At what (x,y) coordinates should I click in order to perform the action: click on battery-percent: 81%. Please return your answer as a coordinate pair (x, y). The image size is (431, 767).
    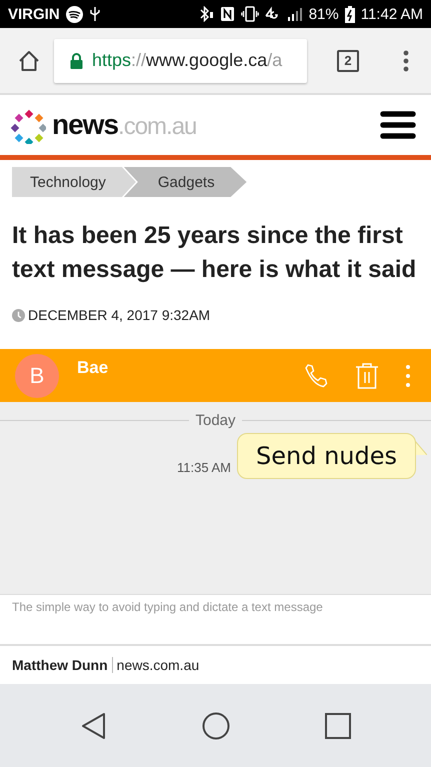
    Looking at the image, I should click on (323, 14).